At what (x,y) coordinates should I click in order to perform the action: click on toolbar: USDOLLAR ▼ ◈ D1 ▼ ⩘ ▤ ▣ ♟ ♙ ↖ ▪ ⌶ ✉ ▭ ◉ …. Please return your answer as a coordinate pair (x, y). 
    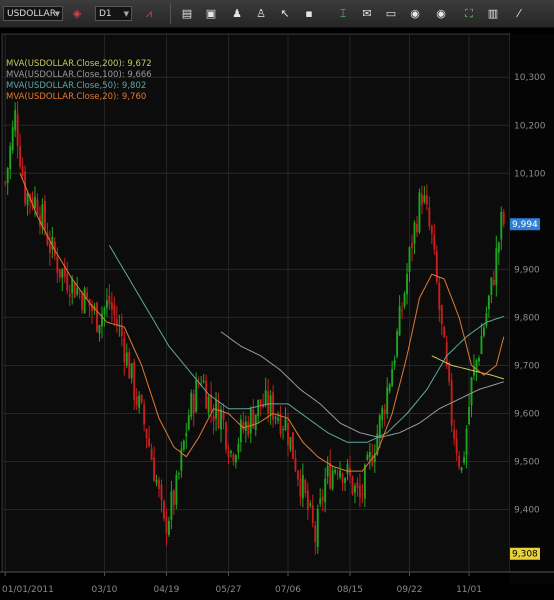
    Looking at the image, I should click on (277, 14).